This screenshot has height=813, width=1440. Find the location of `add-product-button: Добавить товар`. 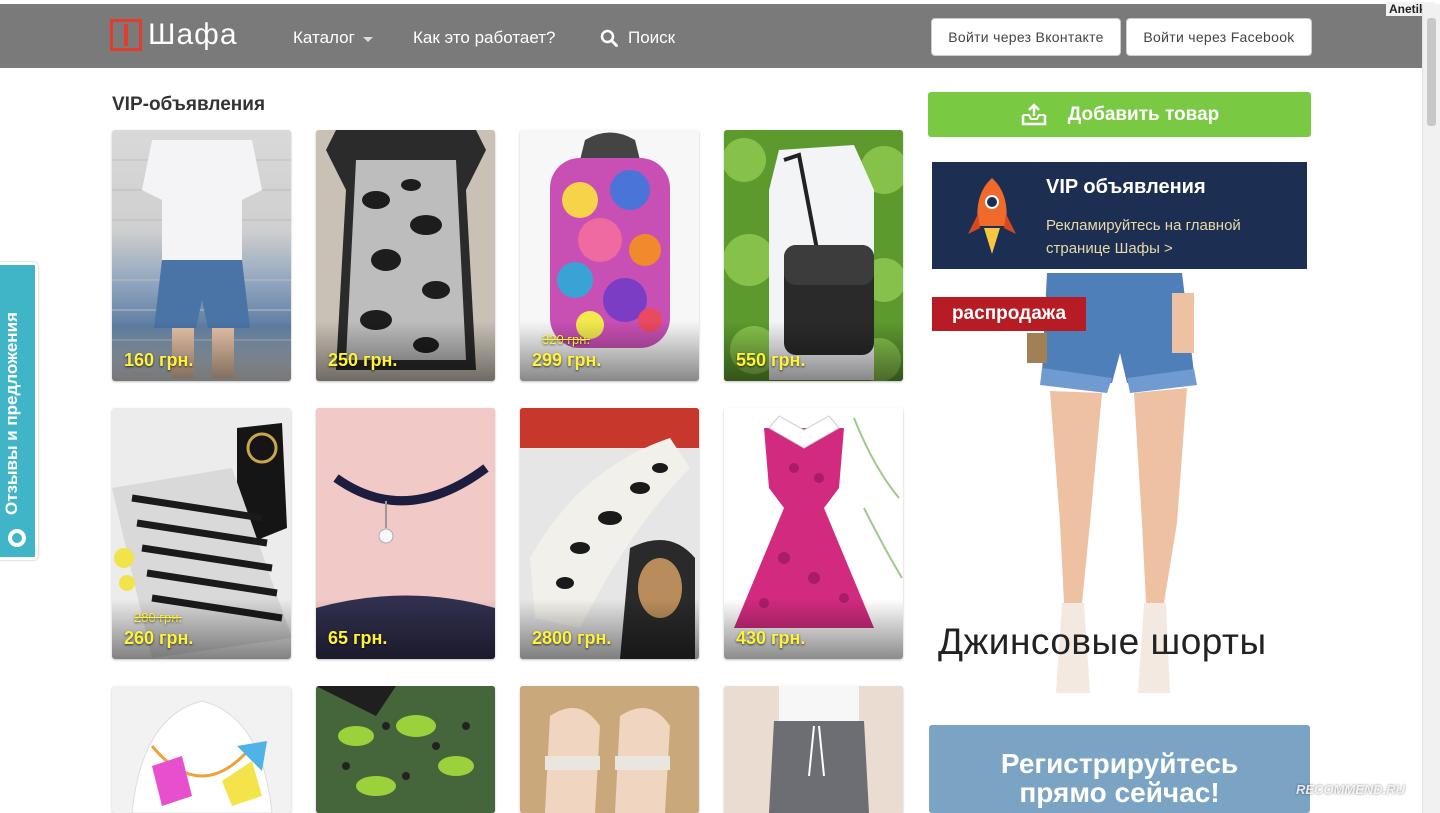

add-product-button: Добавить товар is located at coordinates (1119, 114).